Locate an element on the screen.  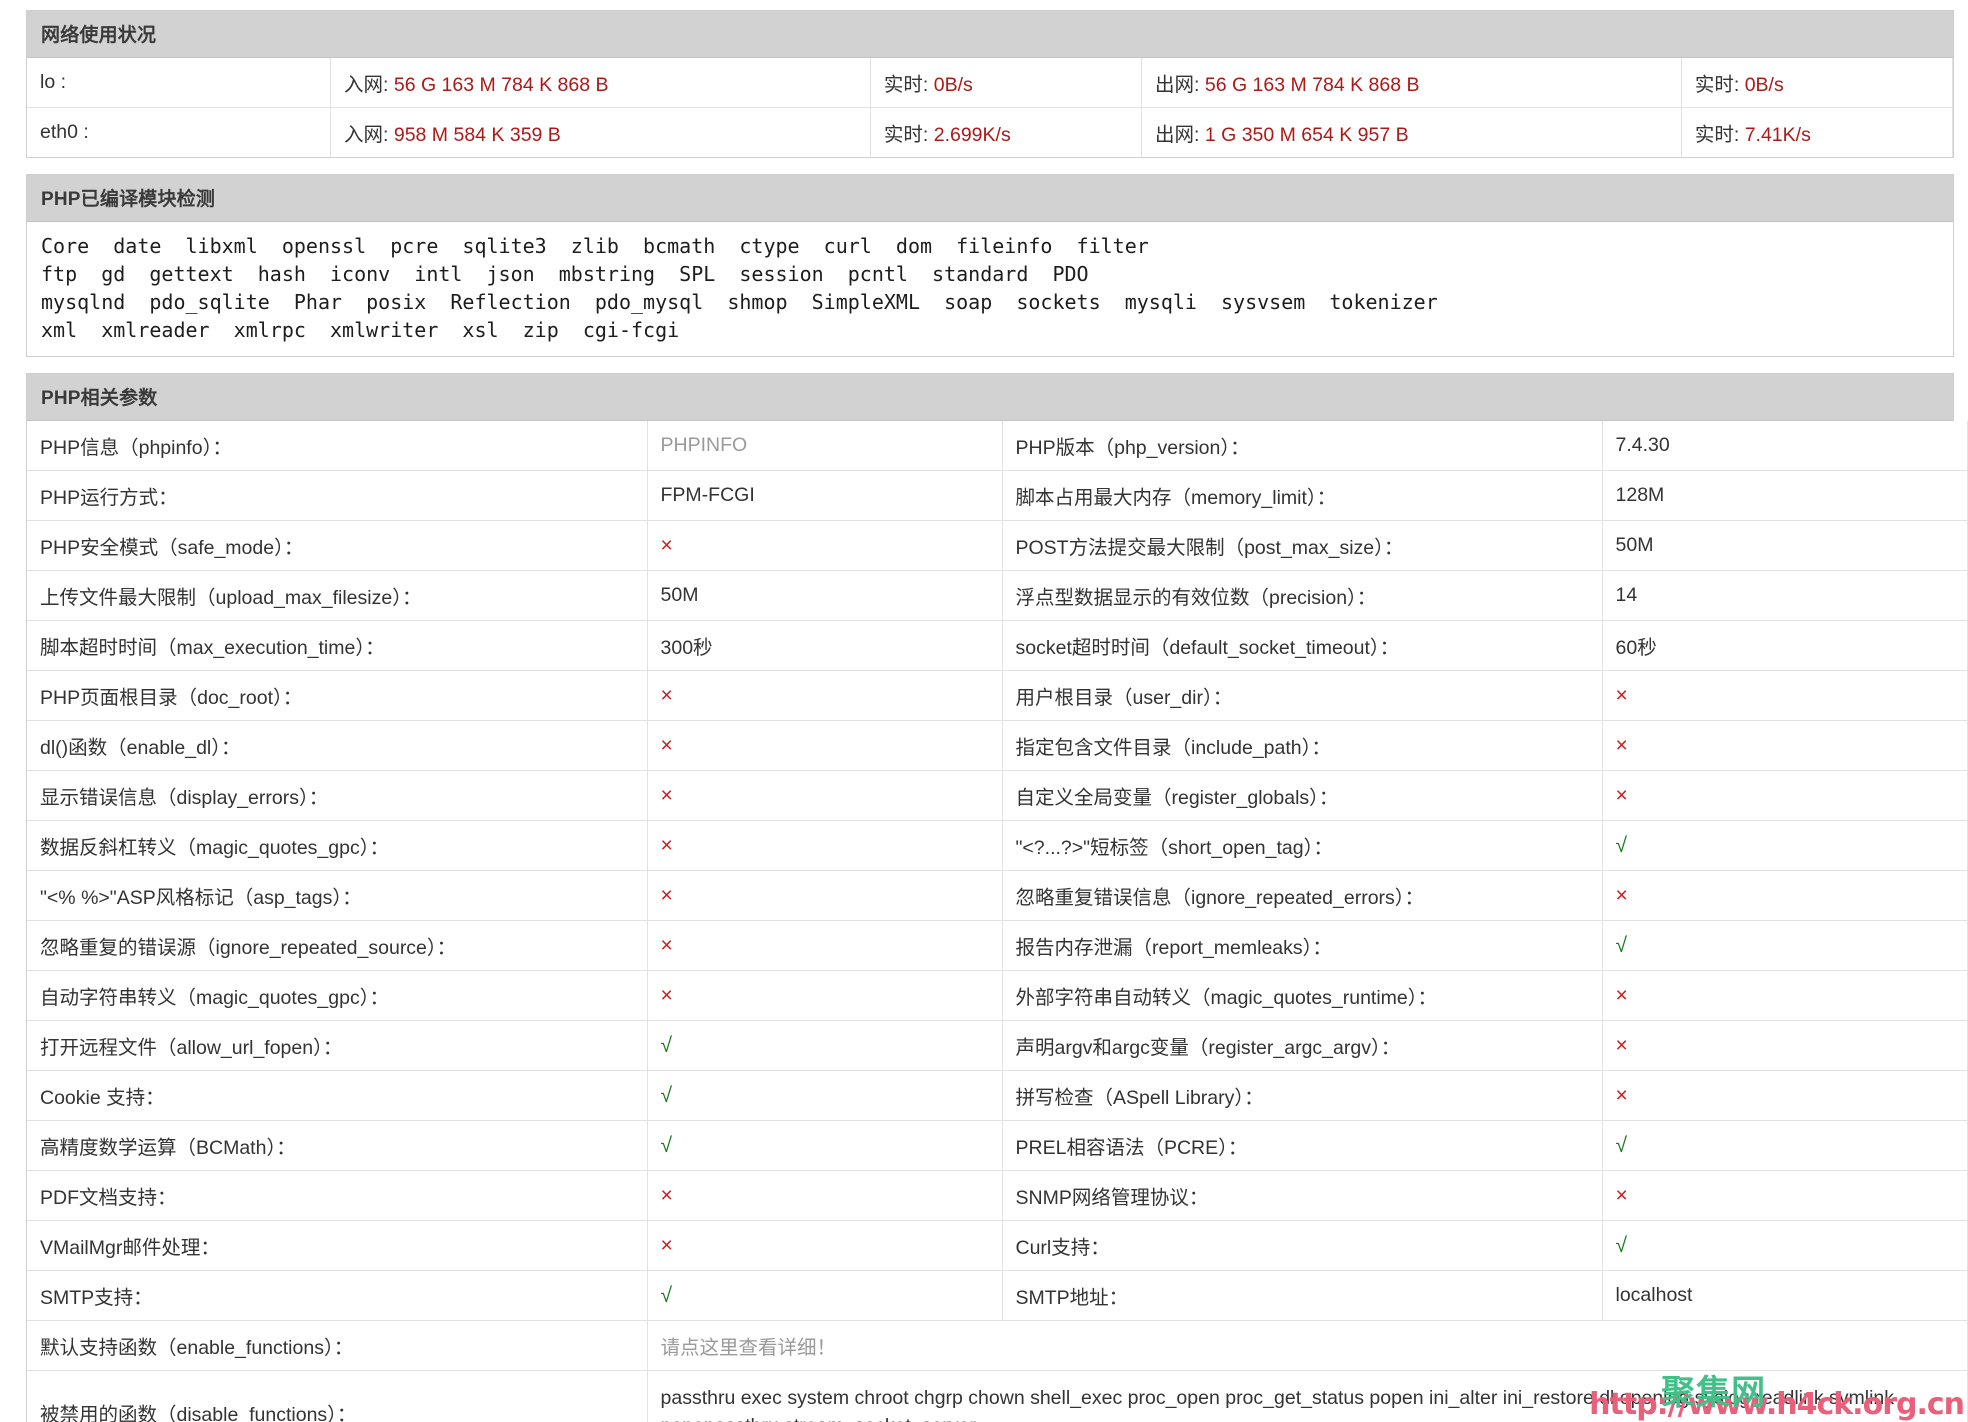
php-parameter-value-text: 300秒 is located at coordinates (686, 648).